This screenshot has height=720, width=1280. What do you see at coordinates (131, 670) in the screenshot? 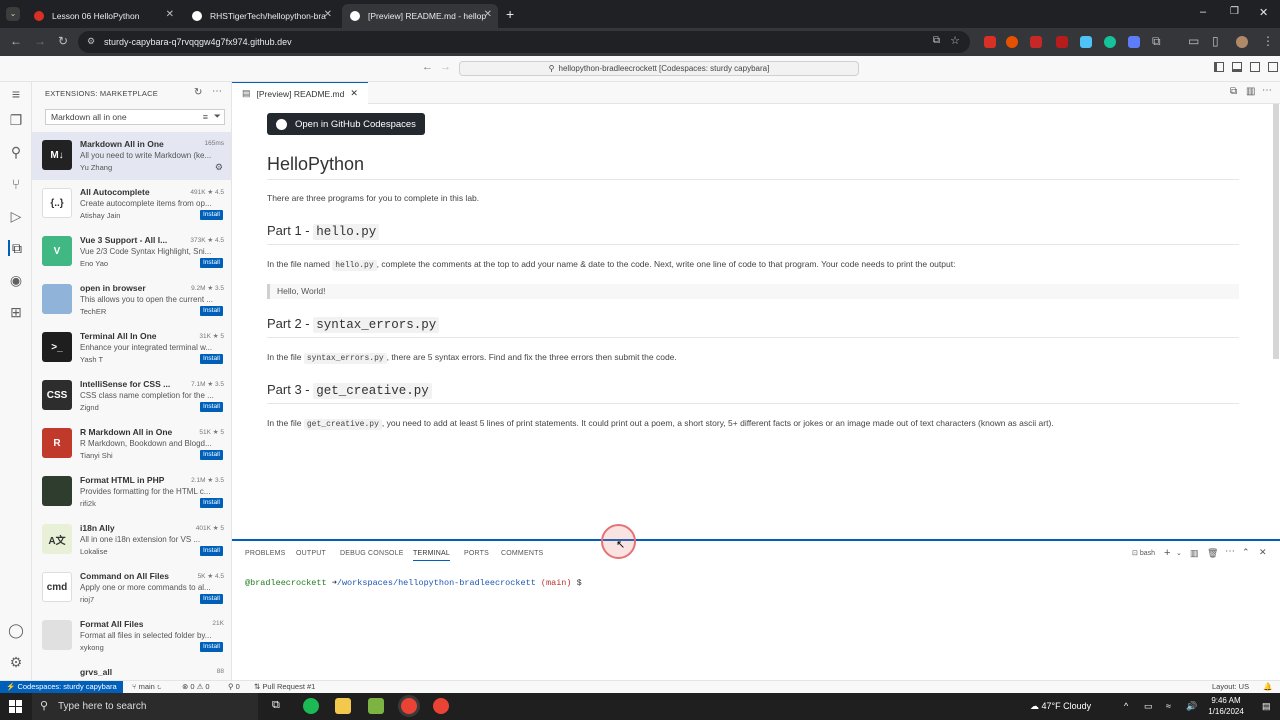
I see `extension-item: grvs_all 88` at bounding box center [131, 670].